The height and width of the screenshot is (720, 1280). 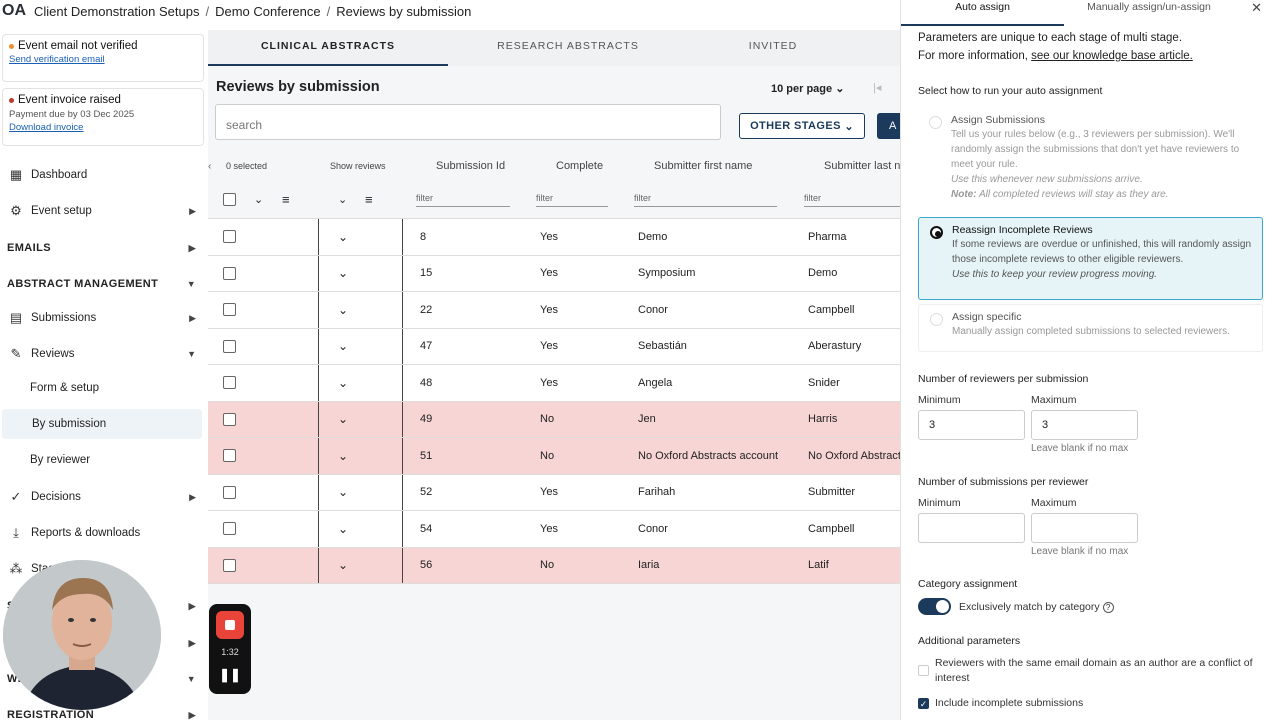 I want to click on close-icon: ✕, so click(x=1256, y=8).